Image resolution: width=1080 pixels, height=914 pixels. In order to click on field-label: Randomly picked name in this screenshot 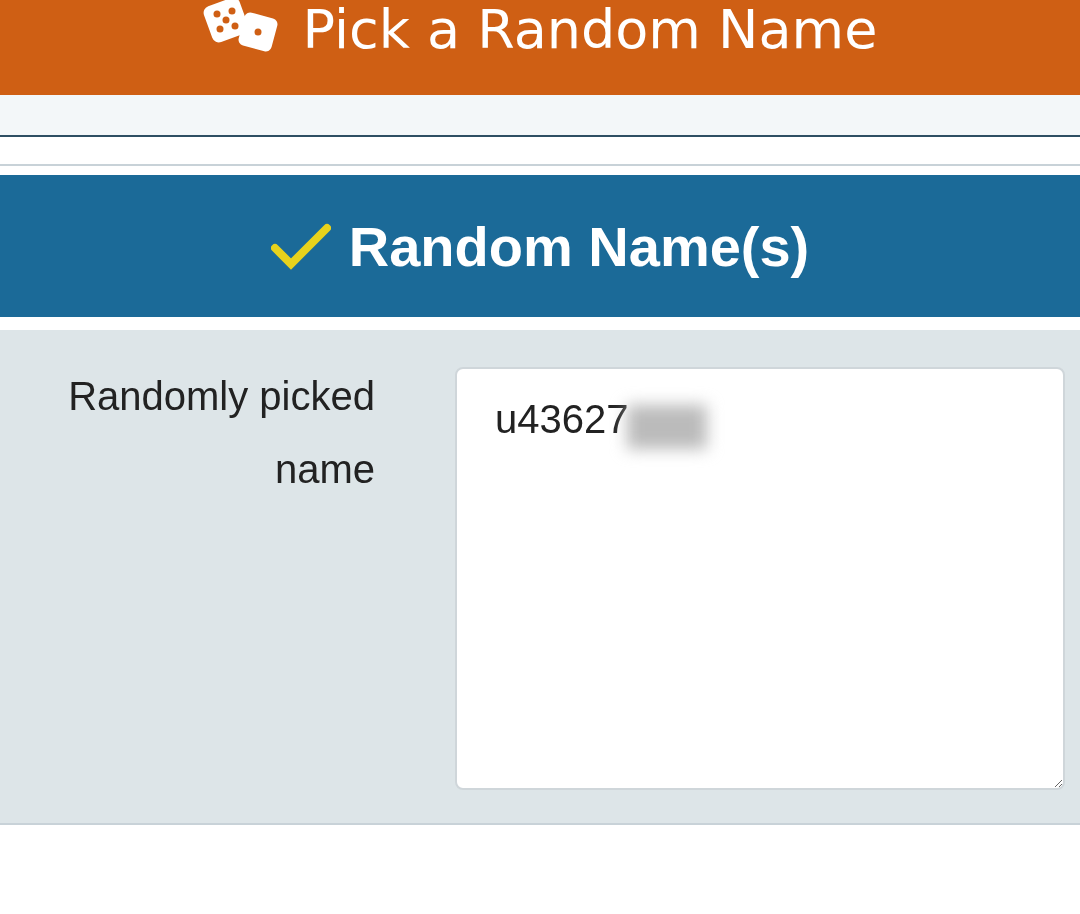, I will do `click(221, 433)`.